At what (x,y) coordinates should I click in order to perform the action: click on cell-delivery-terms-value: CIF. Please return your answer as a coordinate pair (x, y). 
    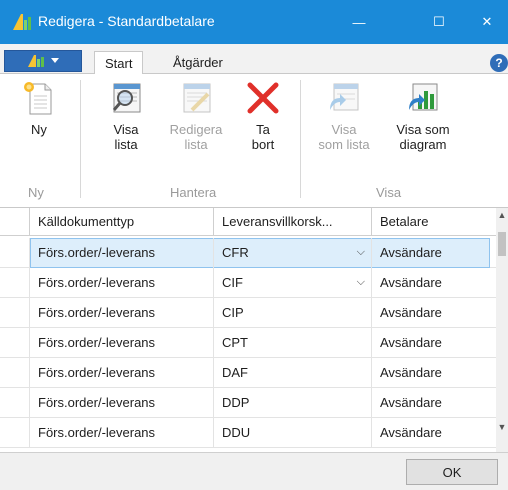
    Looking at the image, I should click on (232, 282).